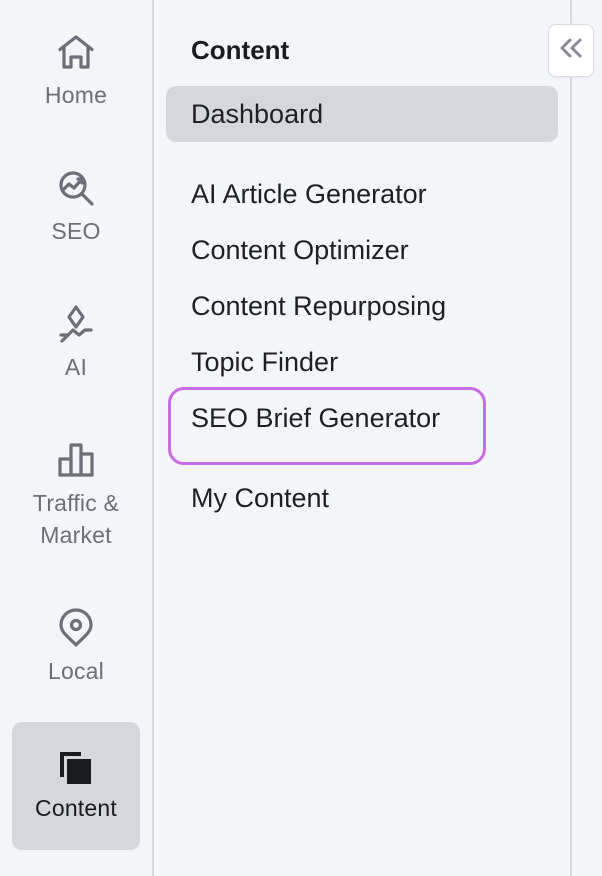  I want to click on ai-sparkle-icon, so click(76, 324).